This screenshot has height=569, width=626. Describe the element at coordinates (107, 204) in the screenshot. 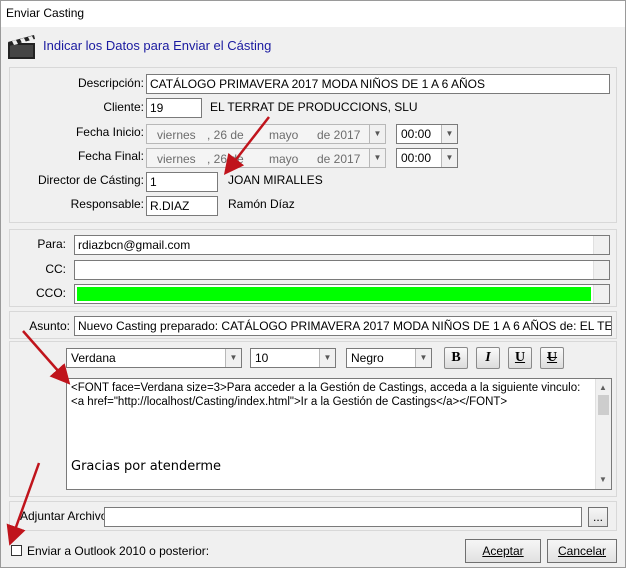

I see `responsable-label: Responsable:` at that location.